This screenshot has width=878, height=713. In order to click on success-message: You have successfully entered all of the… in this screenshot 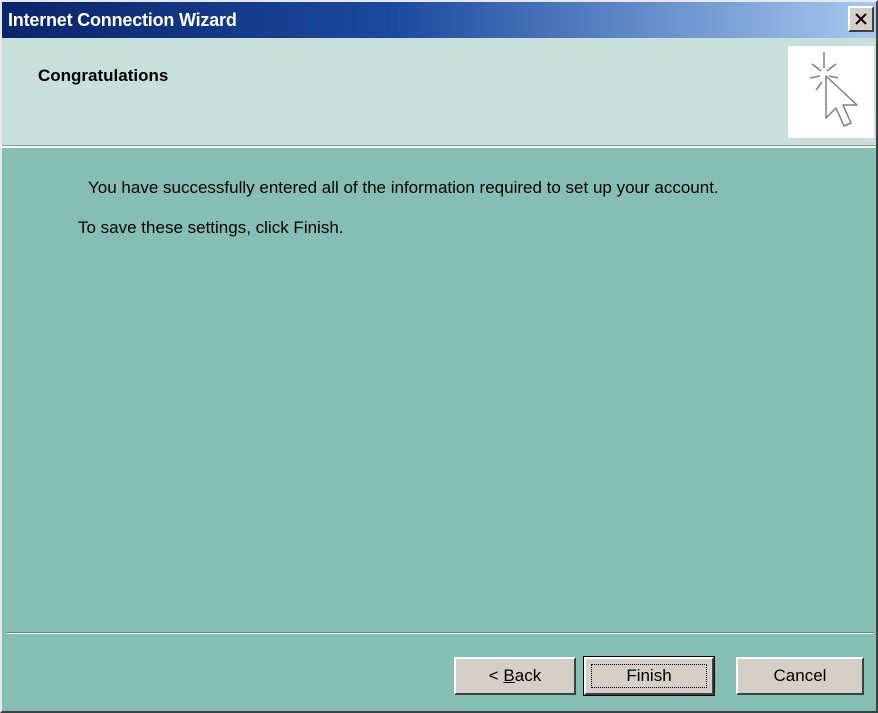, I will do `click(403, 187)`.